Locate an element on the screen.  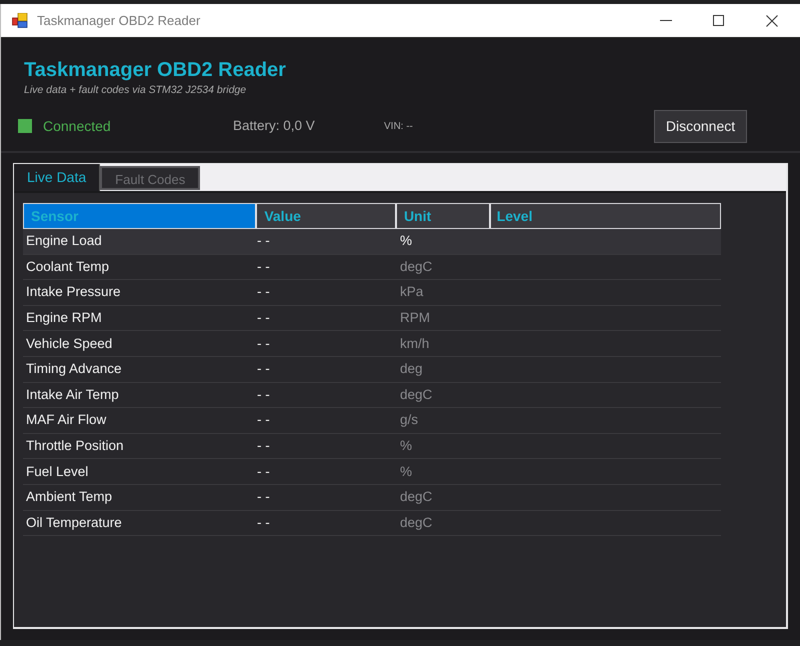
sensor-name: Engine Load is located at coordinates (64, 240).